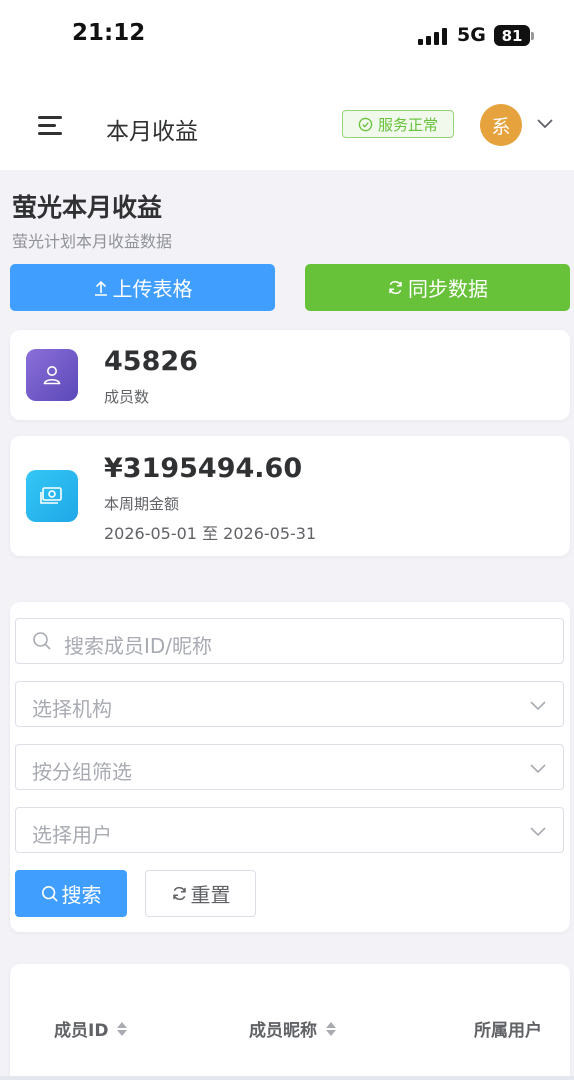  I want to click on battery-tip, so click(532, 36).